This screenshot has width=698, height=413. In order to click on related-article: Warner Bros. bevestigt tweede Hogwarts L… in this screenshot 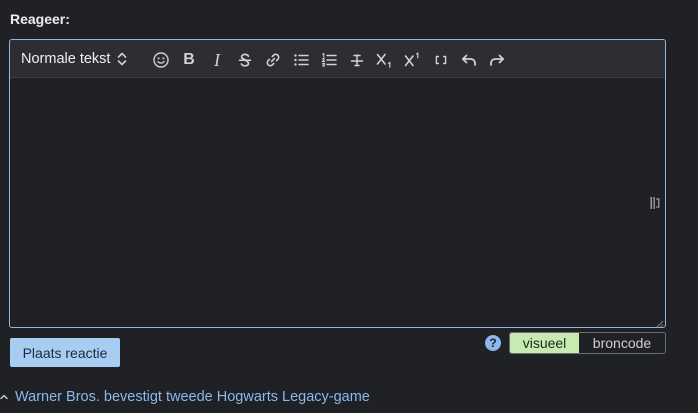, I will do `click(185, 397)`.